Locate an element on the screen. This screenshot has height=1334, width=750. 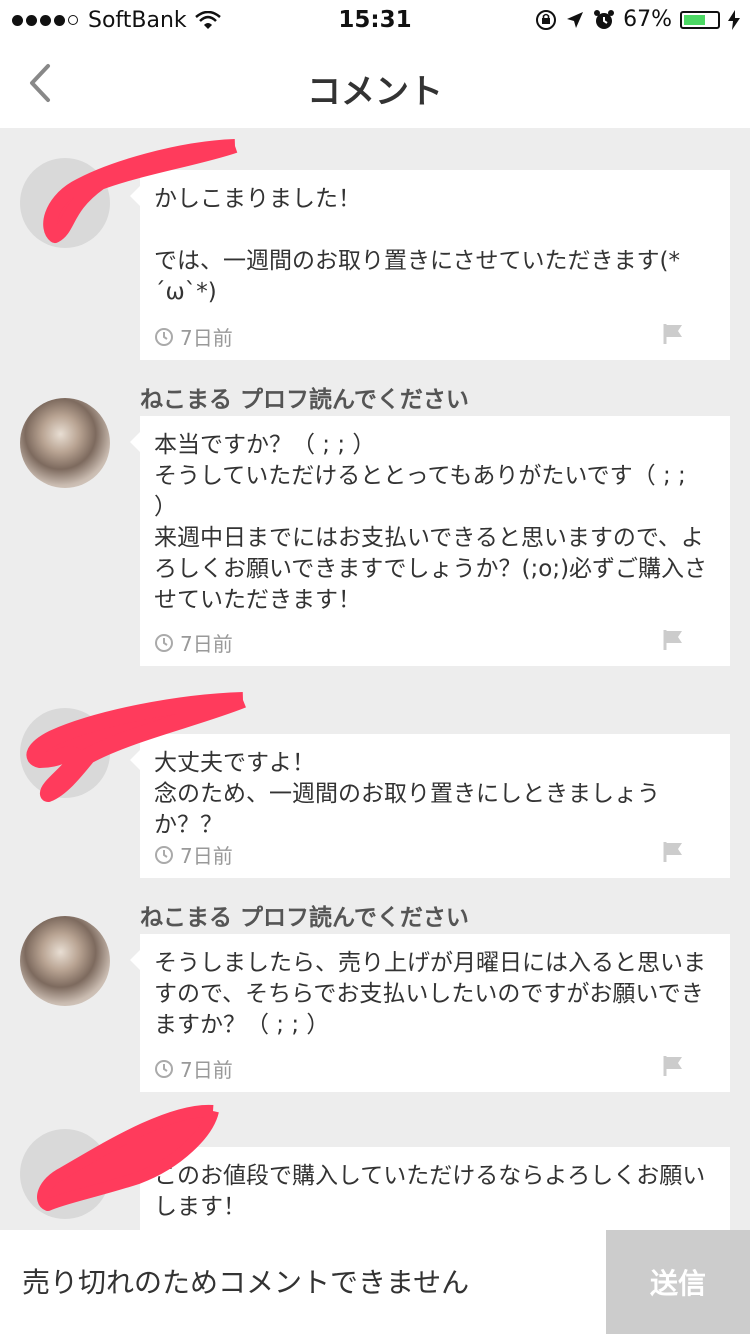
comment-text: このお値段で購入していただけるならよろしくお願いします！ is located at coordinates (430, 1191).